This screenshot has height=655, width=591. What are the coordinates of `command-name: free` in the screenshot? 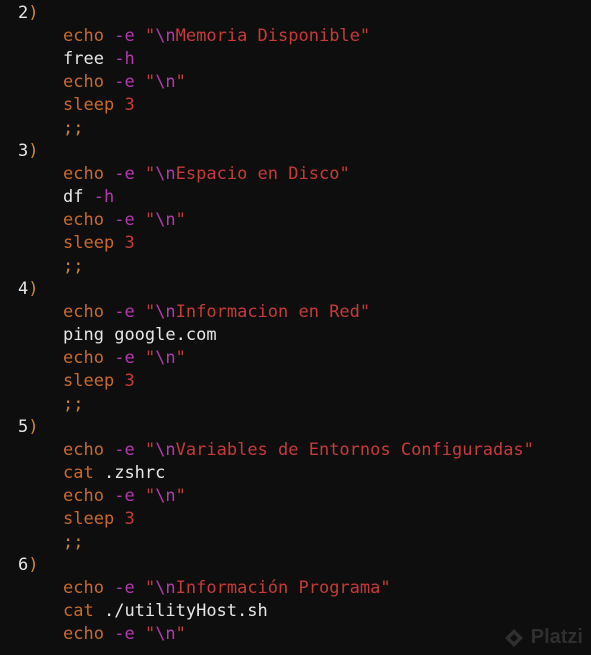 It's located at (83, 59).